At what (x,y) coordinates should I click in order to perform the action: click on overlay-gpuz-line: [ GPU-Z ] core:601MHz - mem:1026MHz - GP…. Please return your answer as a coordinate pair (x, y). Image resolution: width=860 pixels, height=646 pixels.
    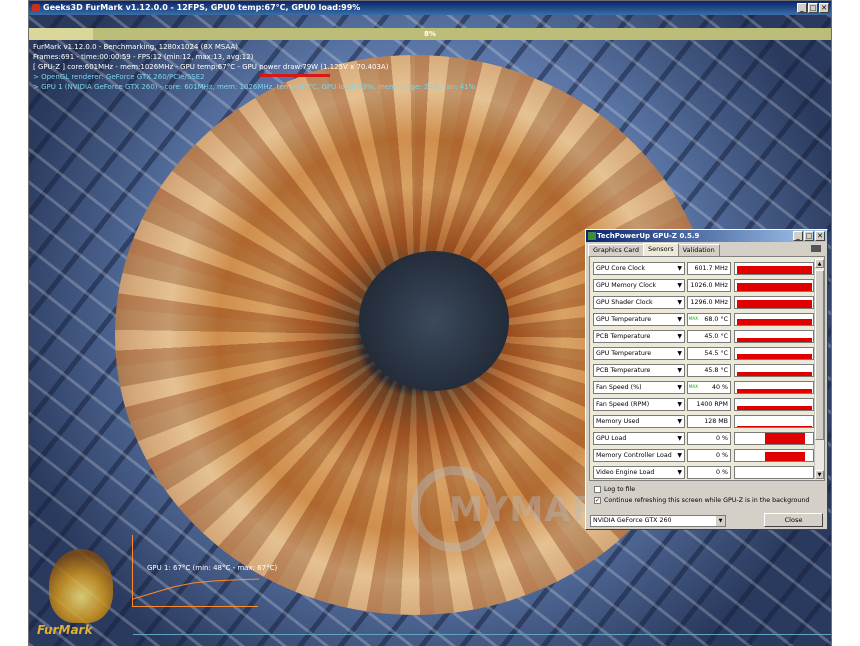
    Looking at the image, I should click on (211, 67).